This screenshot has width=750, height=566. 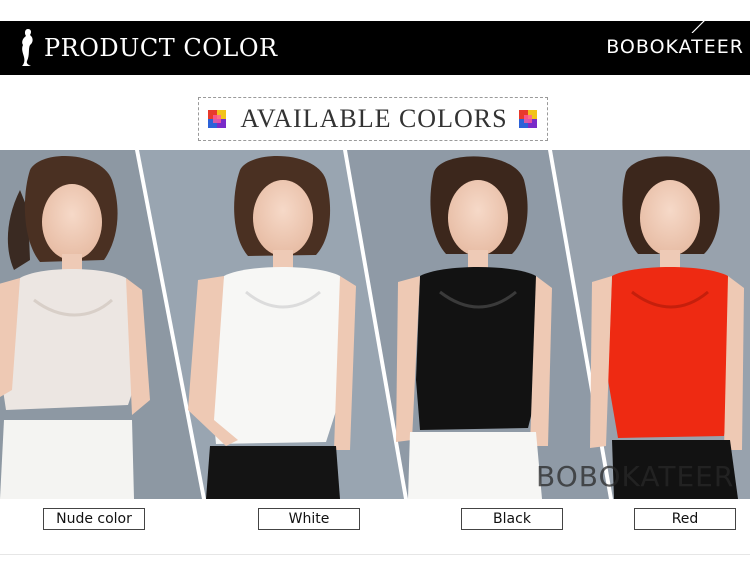 What do you see at coordinates (161, 48) in the screenshot?
I see `header-title: PRODUCT COLOR` at bounding box center [161, 48].